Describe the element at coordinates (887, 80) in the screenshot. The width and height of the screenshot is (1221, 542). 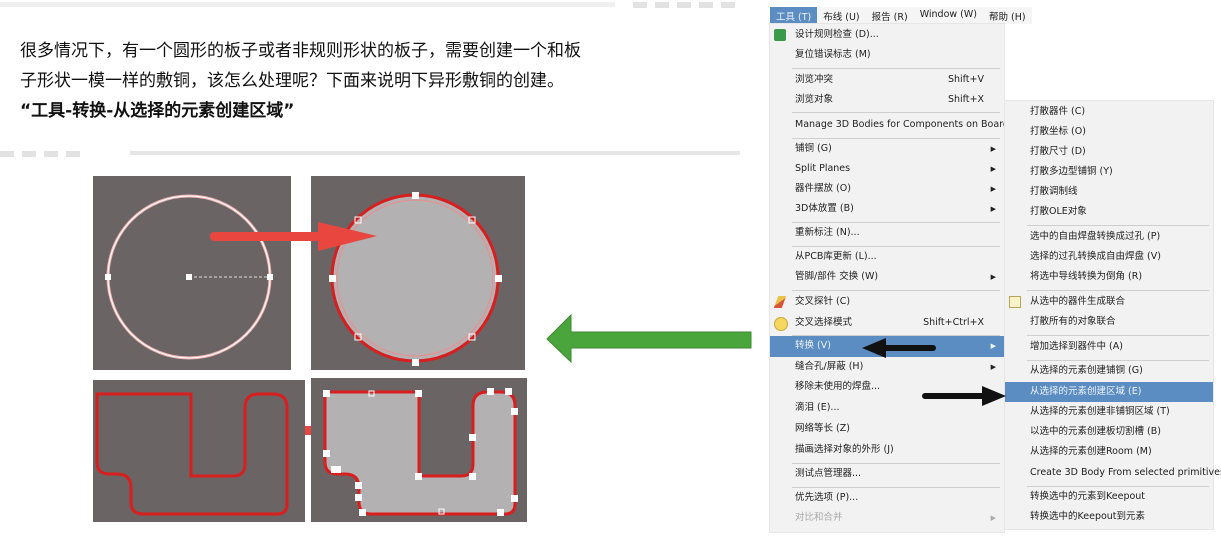
I see `menu-item-browse-violations: 浏览冲突 Shift+V` at that location.